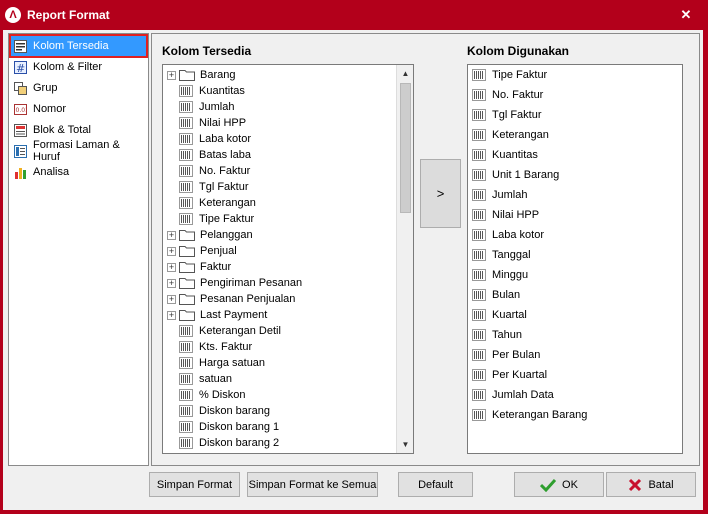  Describe the element at coordinates (206, 187) in the screenshot. I see `tree-column-item: Tgl Faktur` at that location.